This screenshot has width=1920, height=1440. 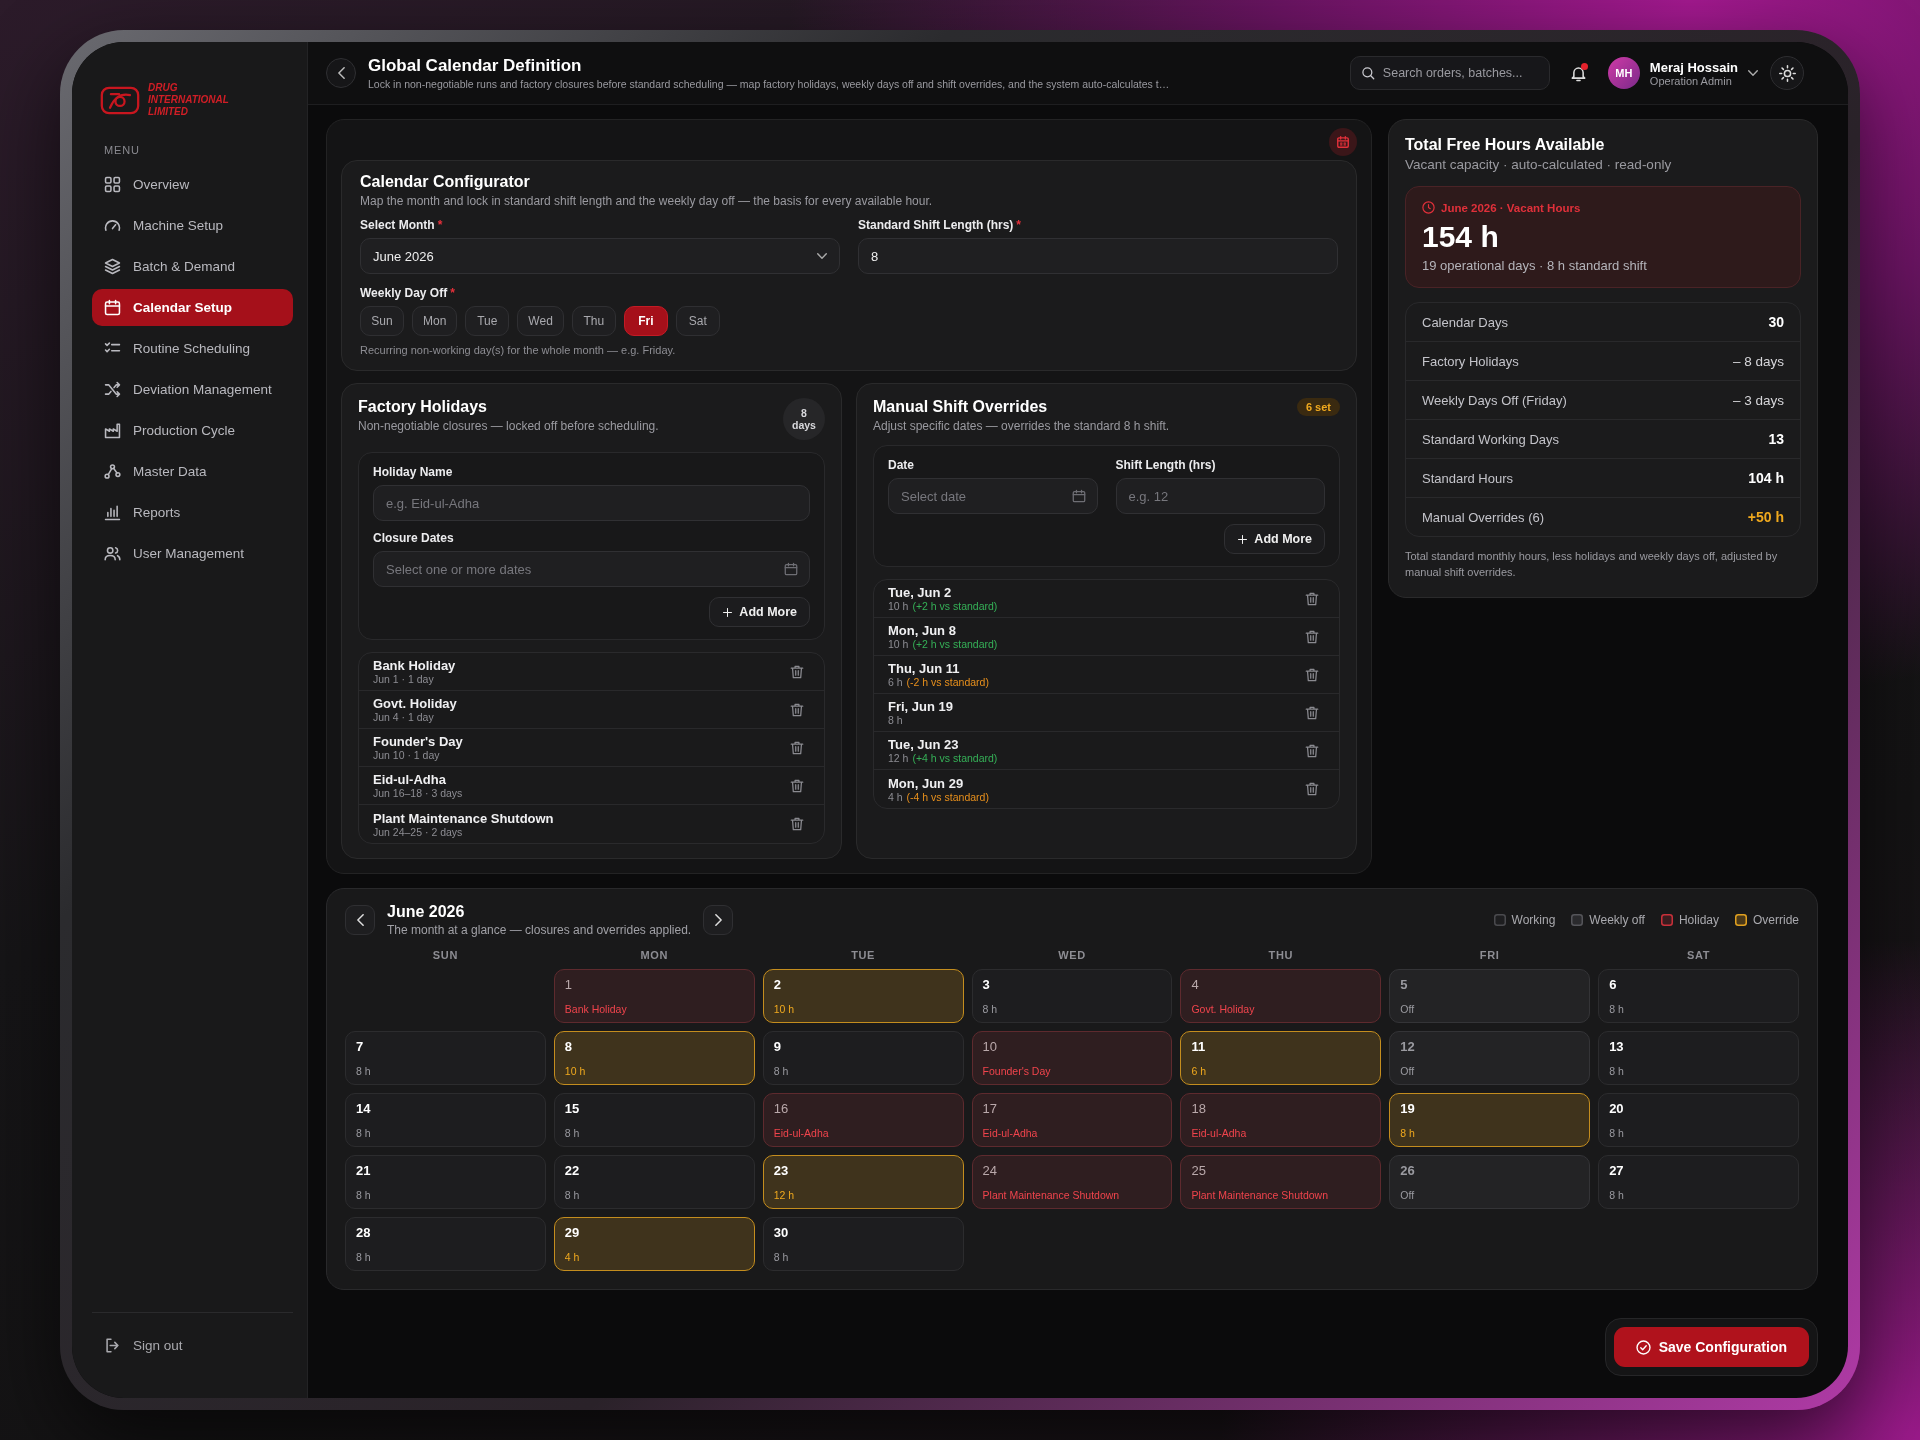 I want to click on vacant-hours-detail: 19 operational days · 8 h standard shift, so click(x=1535, y=265).